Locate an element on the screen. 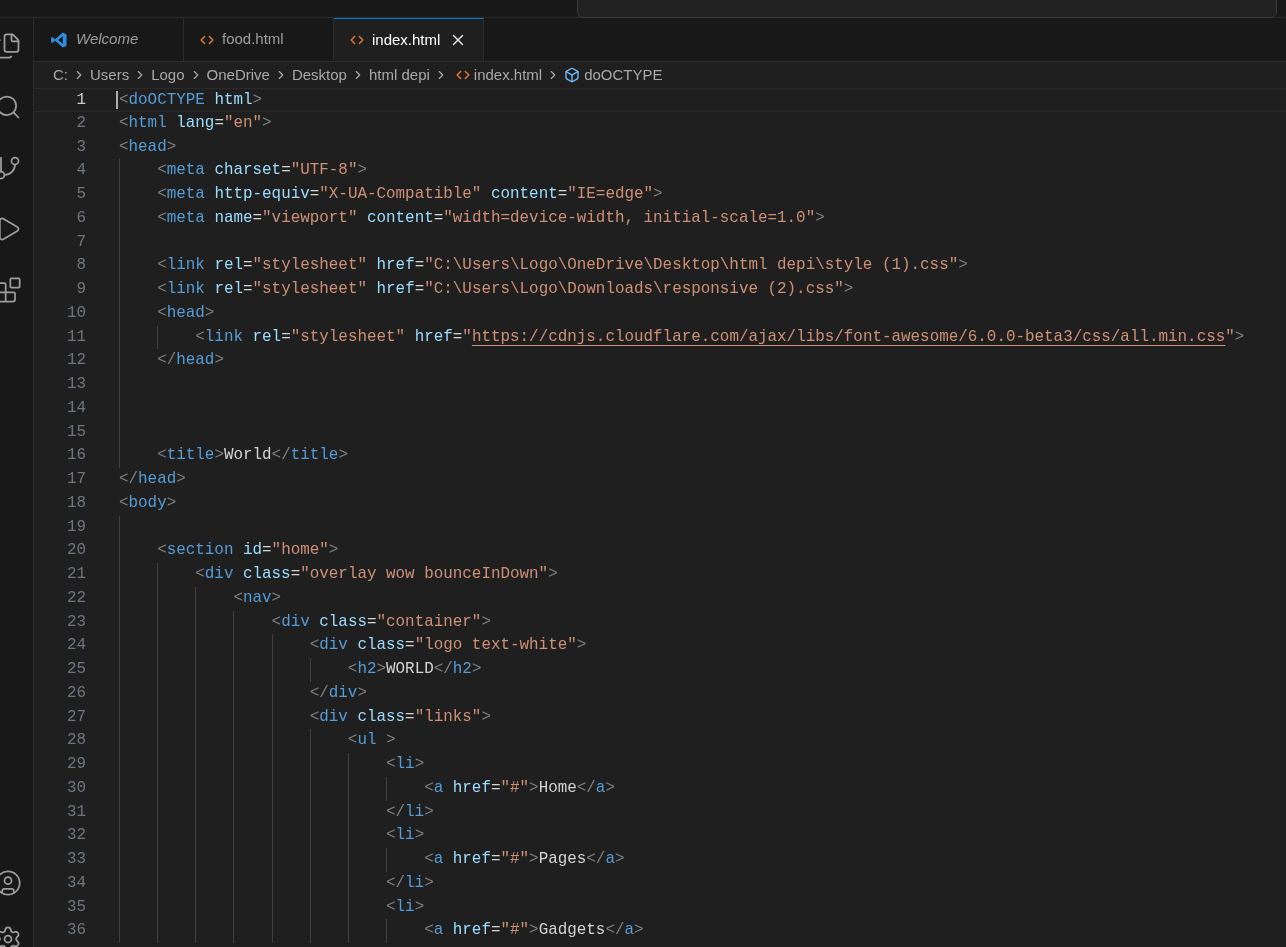 Image resolution: width=1286 pixels, height=947 pixels. line-number: 32 is located at coordinates (75, 836).